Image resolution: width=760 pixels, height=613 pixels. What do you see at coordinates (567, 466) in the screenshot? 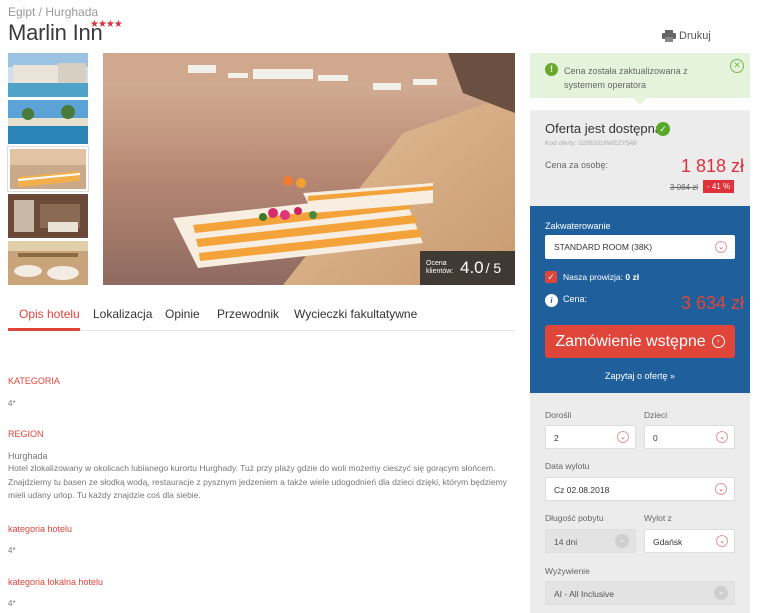
I see `departure-label: Data wylotu` at bounding box center [567, 466].